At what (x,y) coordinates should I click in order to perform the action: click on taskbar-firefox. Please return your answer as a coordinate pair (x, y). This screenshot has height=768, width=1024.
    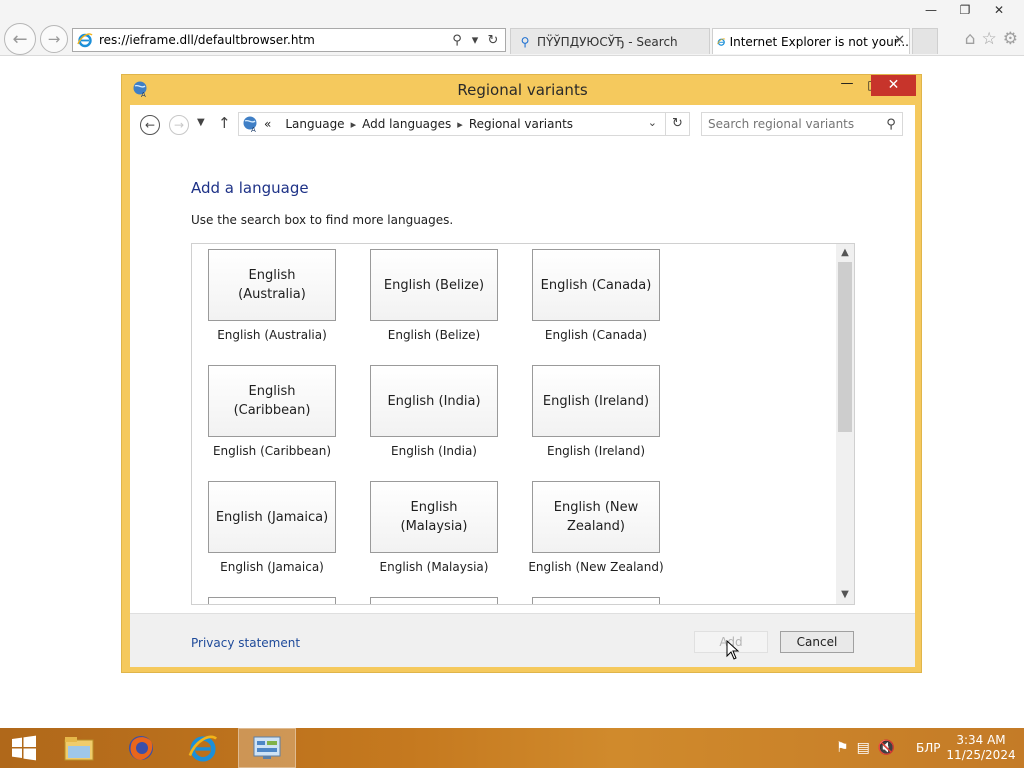
    Looking at the image, I should click on (141, 748).